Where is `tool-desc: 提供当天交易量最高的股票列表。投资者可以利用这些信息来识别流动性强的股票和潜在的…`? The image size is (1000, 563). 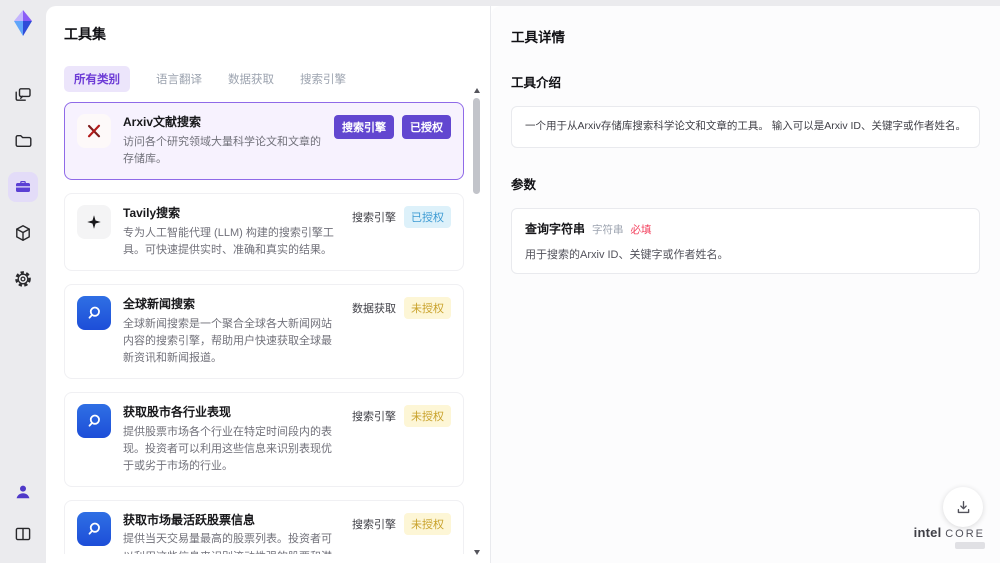
tool-desc: 提供当天交易量最高的股票列表。投资者可以利用这些信息来识别流动性强的股票和潜在的… is located at coordinates (227, 543).